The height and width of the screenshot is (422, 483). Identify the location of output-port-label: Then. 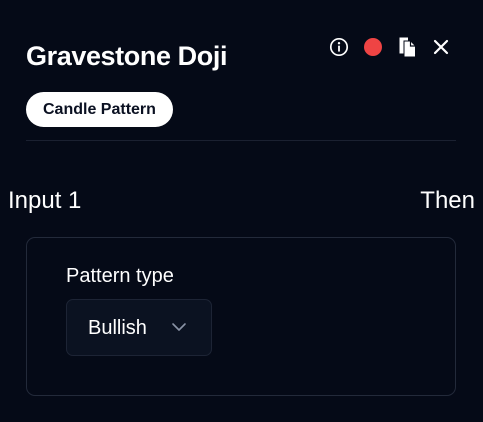
(447, 200).